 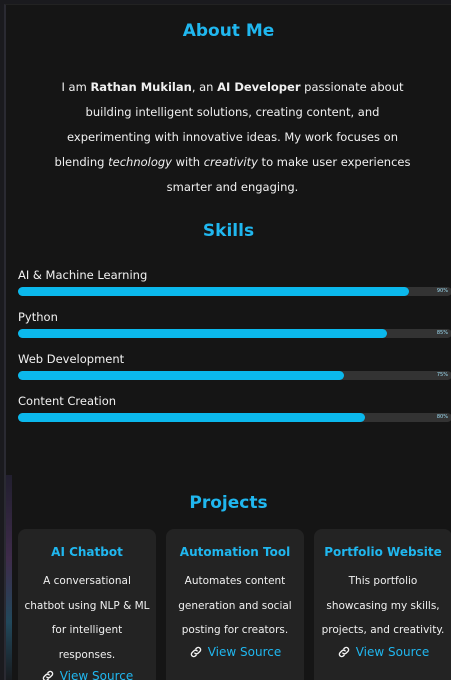 What do you see at coordinates (67, 401) in the screenshot?
I see `skill-name: Content Creation` at bounding box center [67, 401].